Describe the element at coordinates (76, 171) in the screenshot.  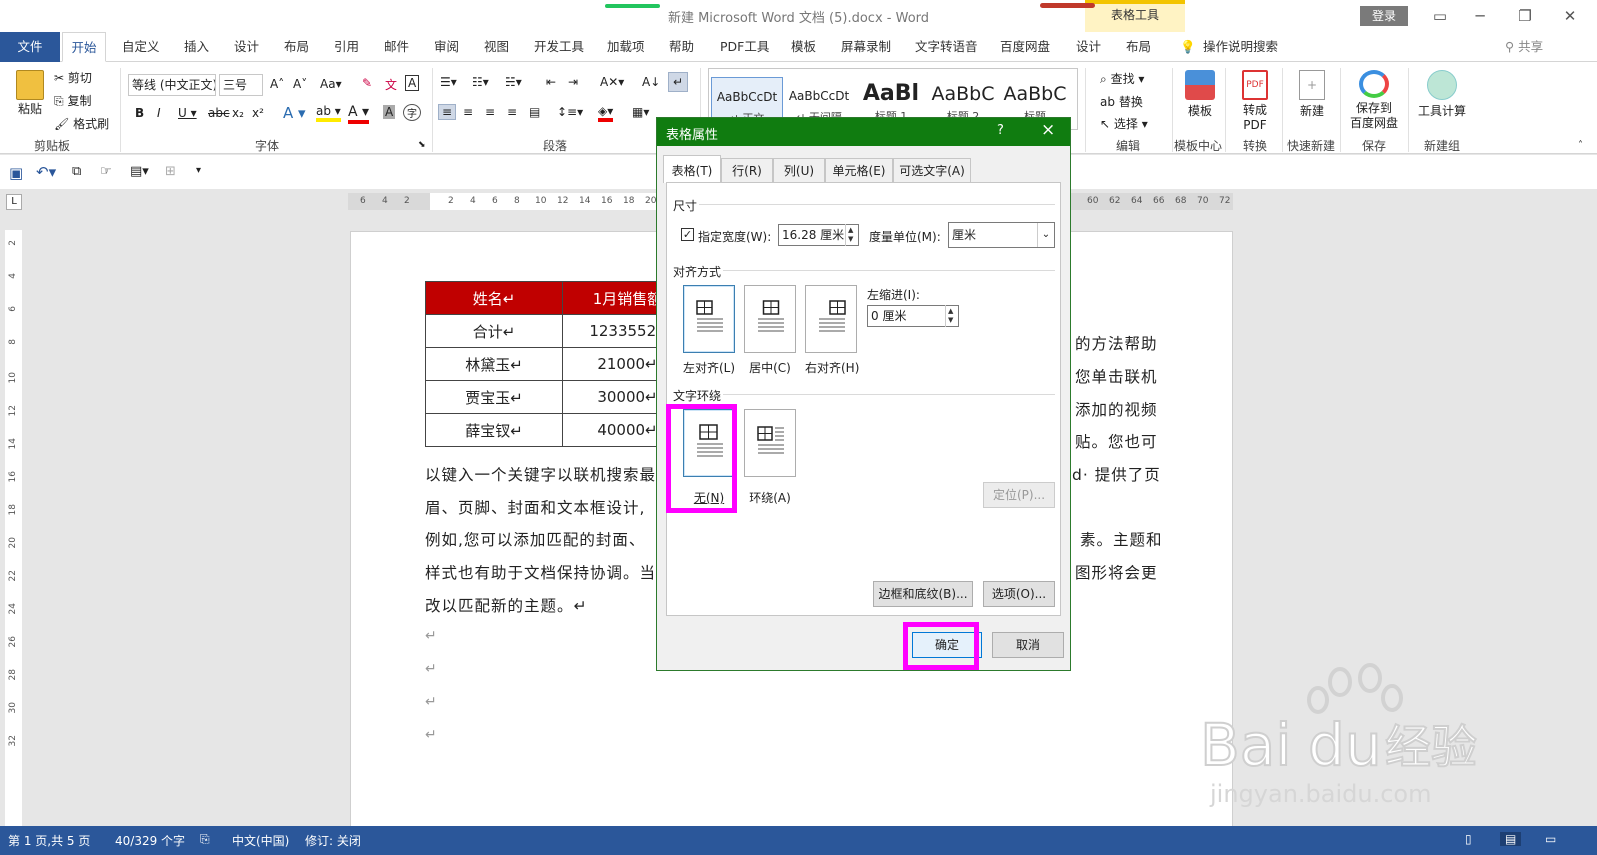
I see `repeat-icon: ⧉` at that location.